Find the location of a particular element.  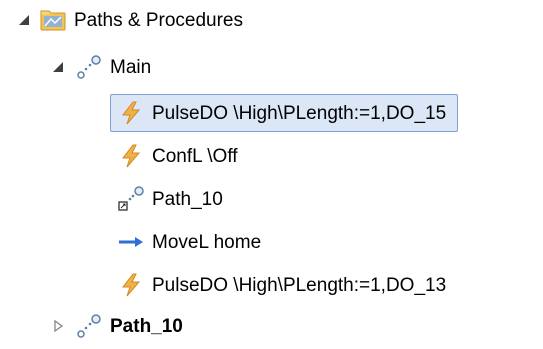

folder-icon is located at coordinates (53, 20).